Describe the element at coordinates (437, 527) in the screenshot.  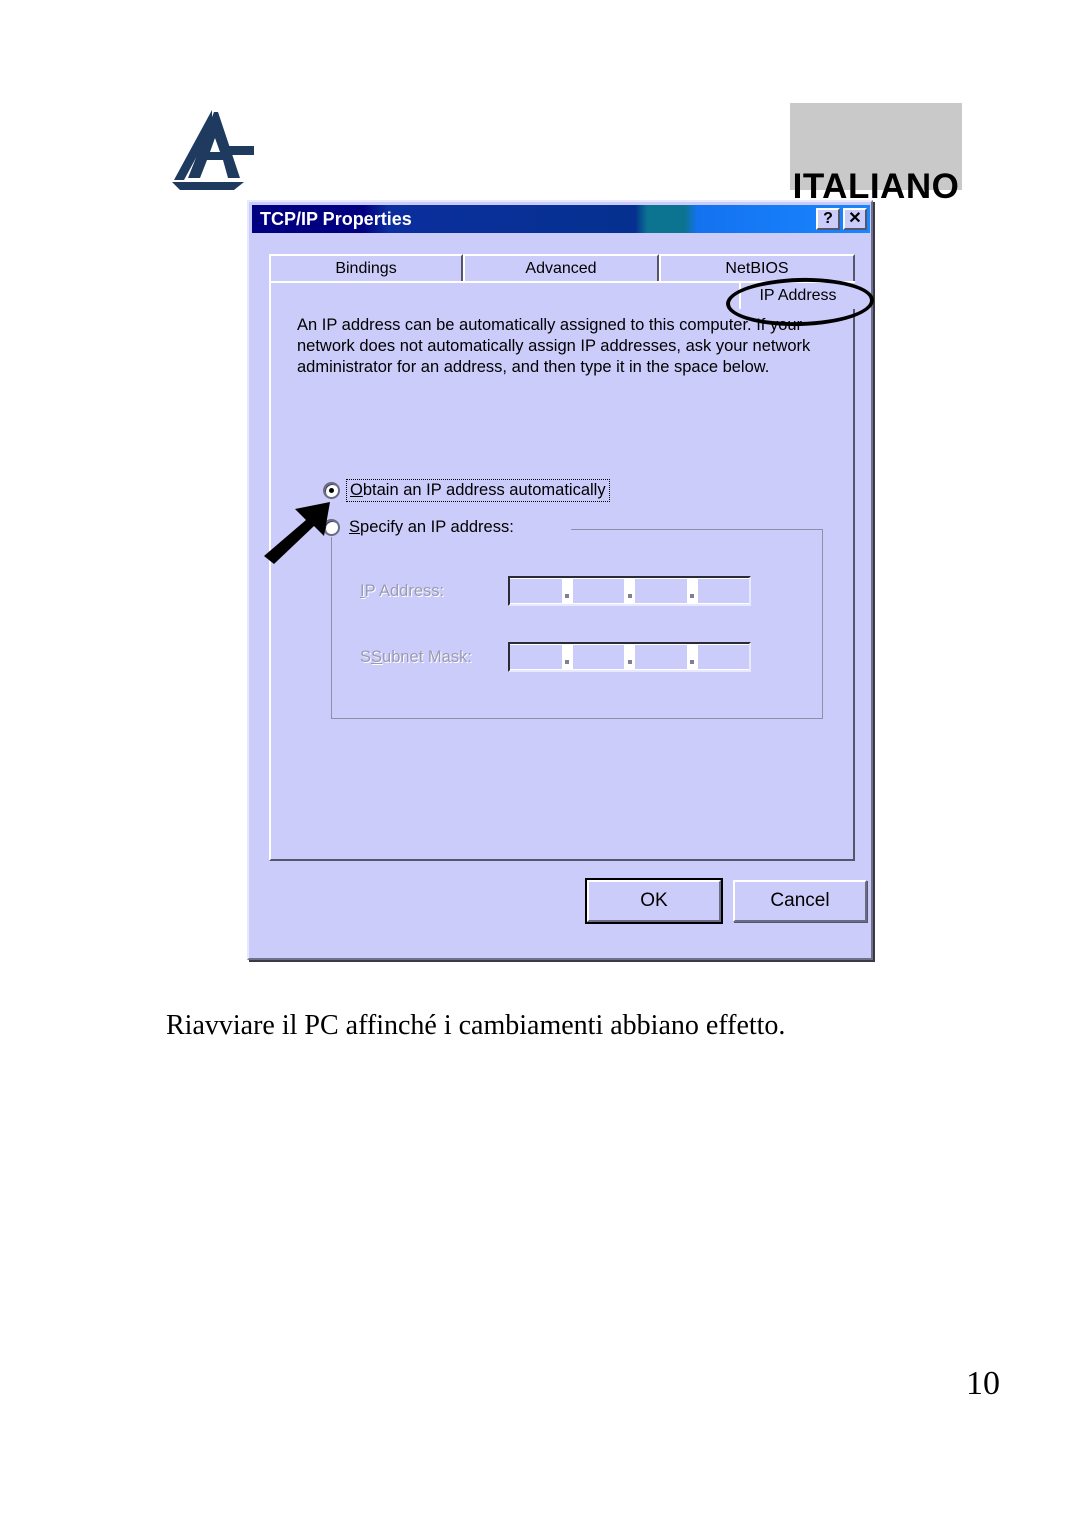
I see `radio-specify-rest: pecify an IP address:` at that location.